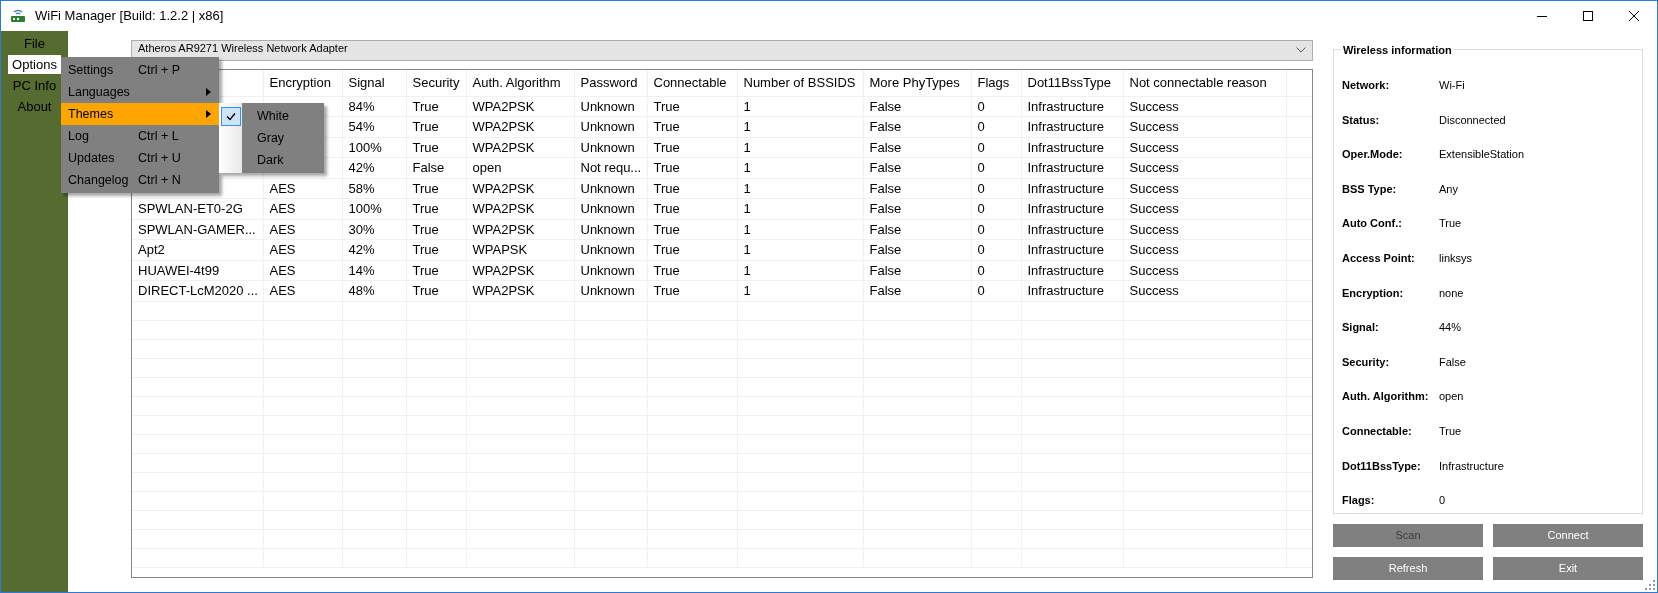 Image resolution: width=1658 pixels, height=593 pixels. I want to click on table-cell: 84%, so click(361, 106).